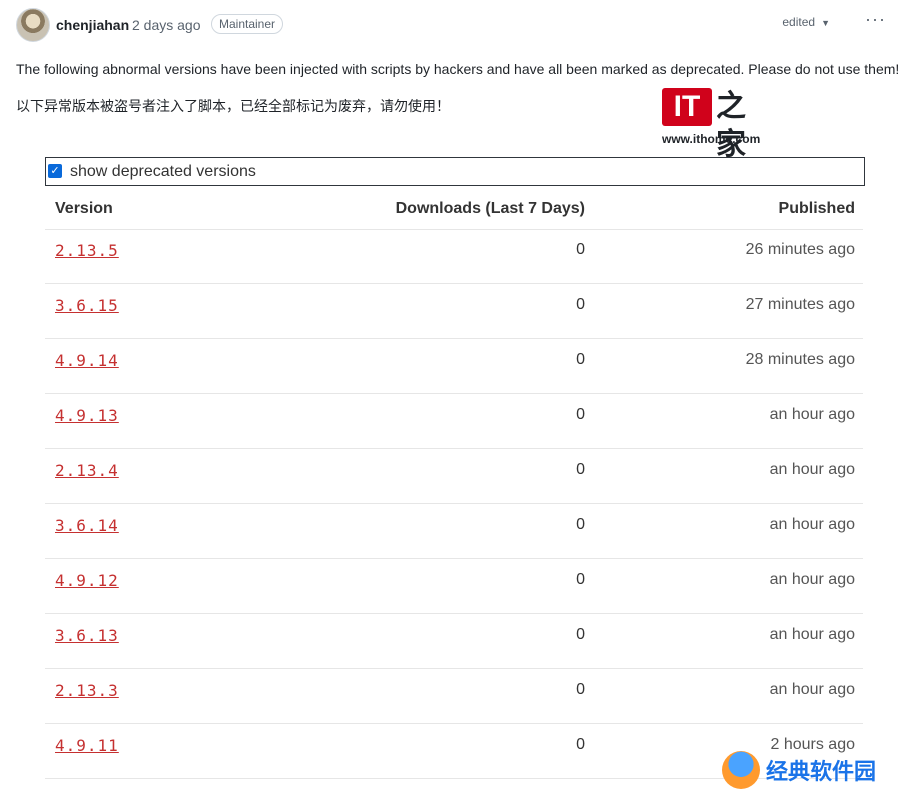 The height and width of the screenshot is (796, 902). I want to click on comment-body-zh: 以下异常版本被盗号者注入了脚本，已经全部标记为废弃，请勿使用！, so click(233, 106).